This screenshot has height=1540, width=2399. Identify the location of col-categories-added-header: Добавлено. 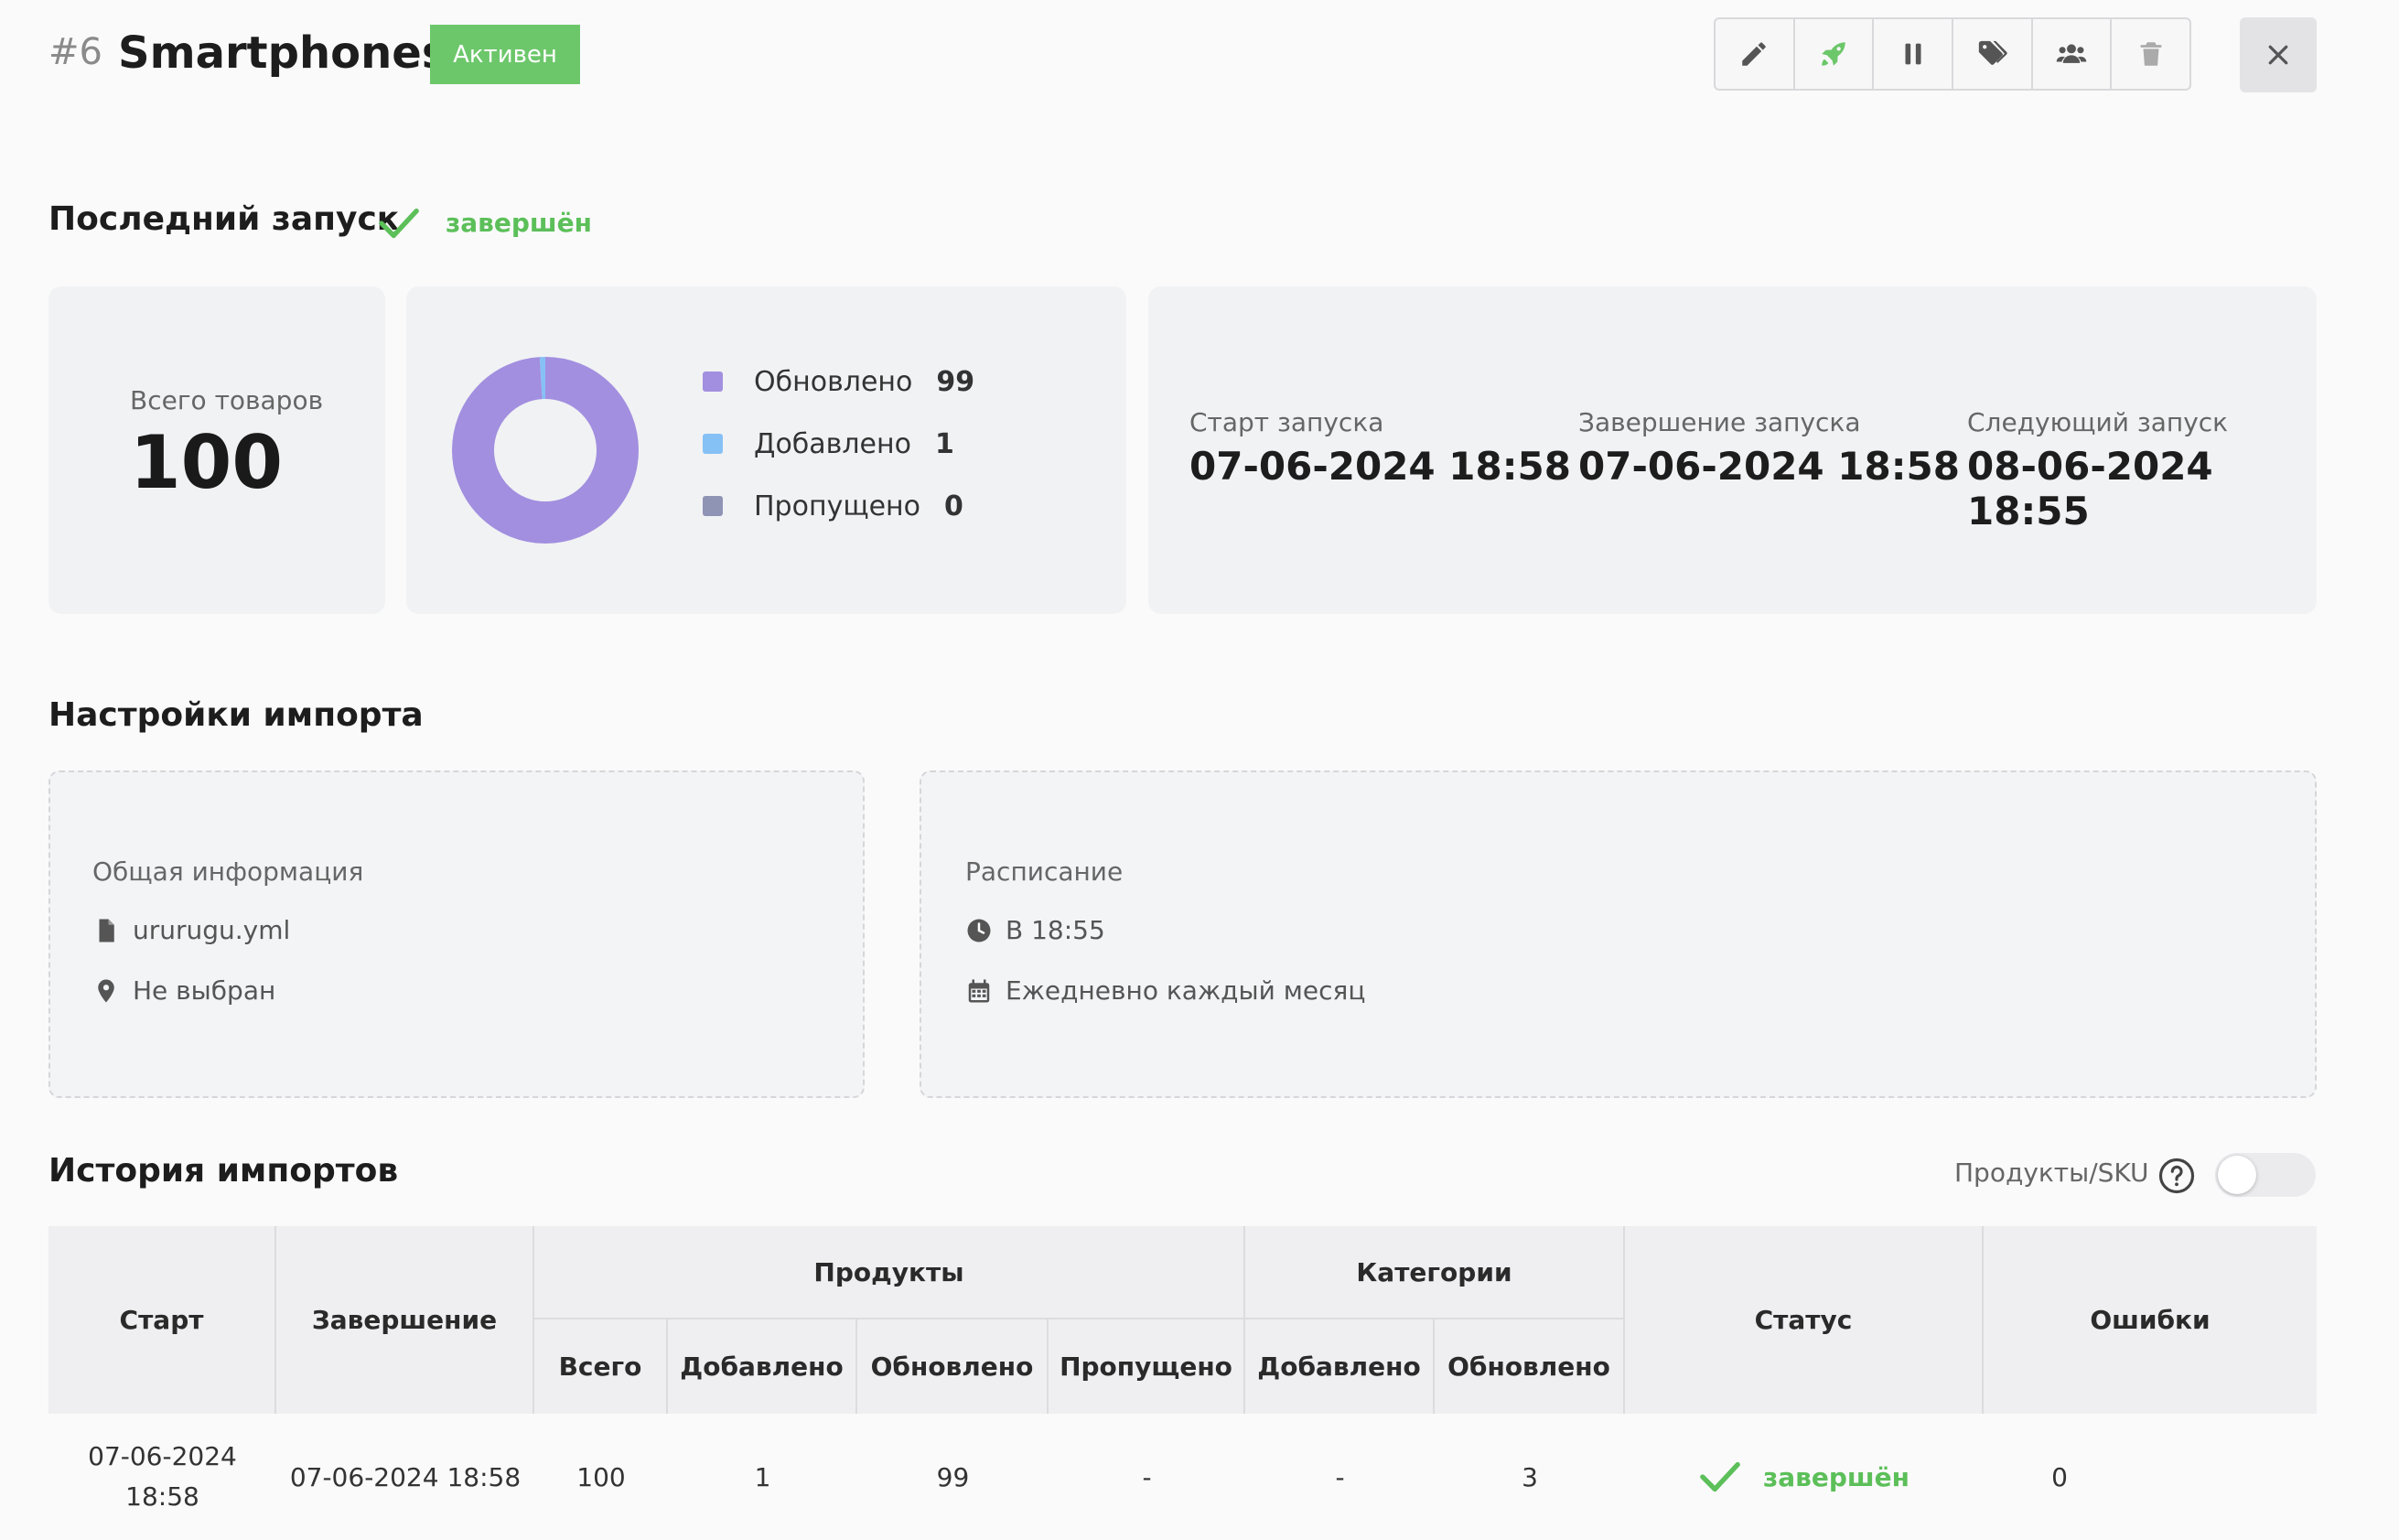
(1340, 1366).